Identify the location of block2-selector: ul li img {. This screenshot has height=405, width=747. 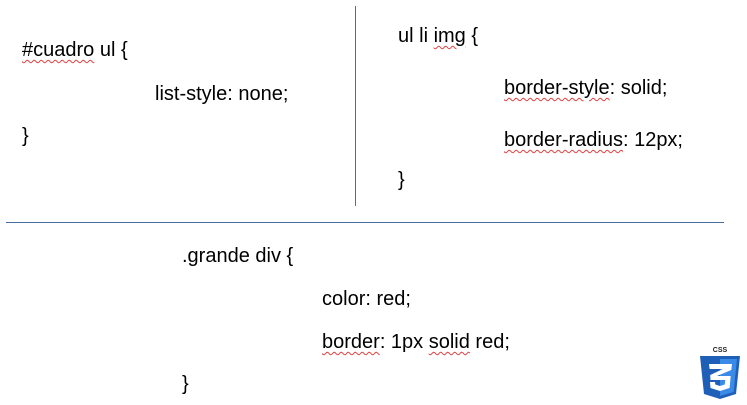
(438, 36).